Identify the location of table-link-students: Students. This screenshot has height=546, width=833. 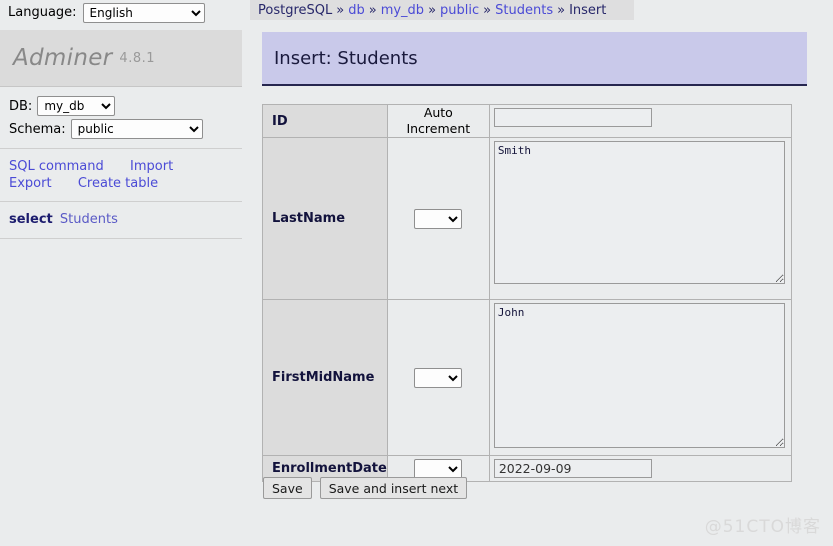
(89, 219).